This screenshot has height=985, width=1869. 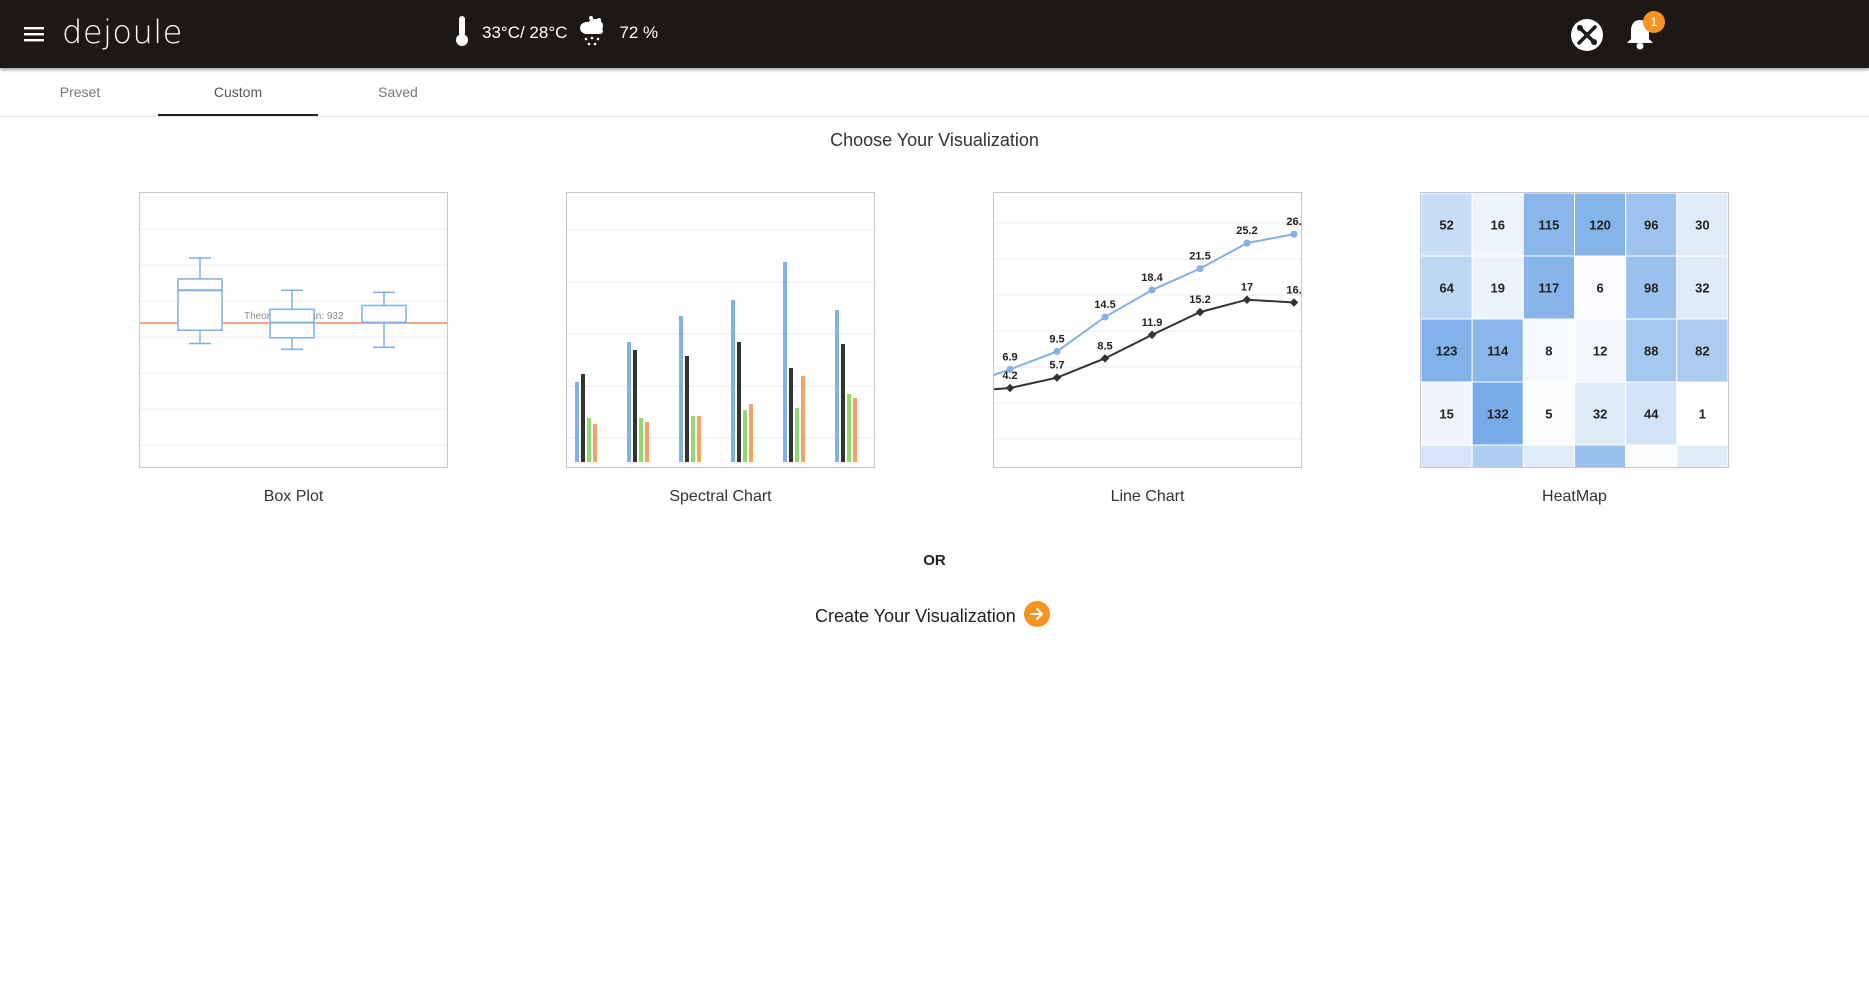 What do you see at coordinates (1702, 351) in the screenshot?
I see `heatmap-value: 82` at bounding box center [1702, 351].